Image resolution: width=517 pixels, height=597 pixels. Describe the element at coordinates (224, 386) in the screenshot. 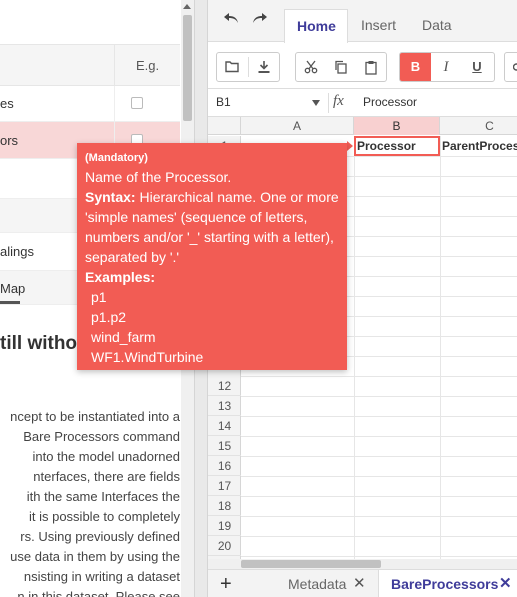

I see `row-header: 12` at that location.